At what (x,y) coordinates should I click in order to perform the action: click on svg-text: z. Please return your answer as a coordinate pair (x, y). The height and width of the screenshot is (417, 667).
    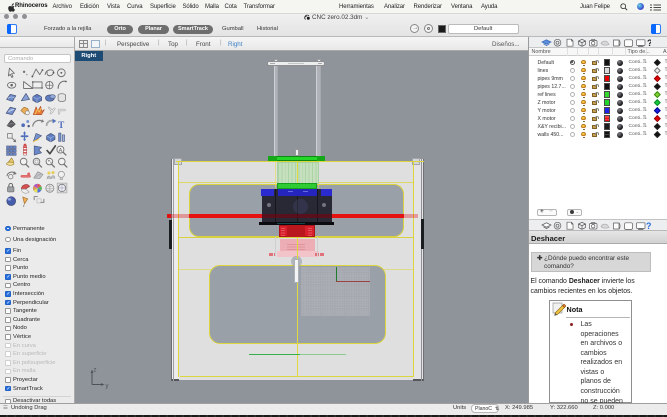
    Looking at the image, I should click on (94, 370).